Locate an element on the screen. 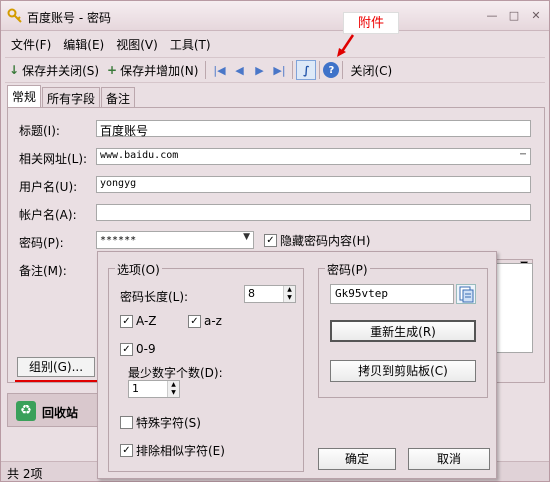 This screenshot has height=482, width=550. more-icon: ⋯ is located at coordinates (523, 154).